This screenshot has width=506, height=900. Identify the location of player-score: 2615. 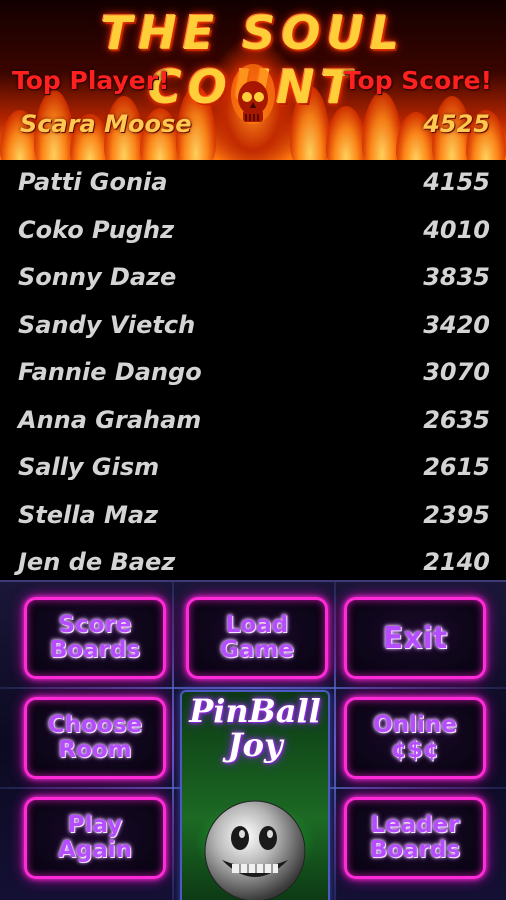
(456, 467).